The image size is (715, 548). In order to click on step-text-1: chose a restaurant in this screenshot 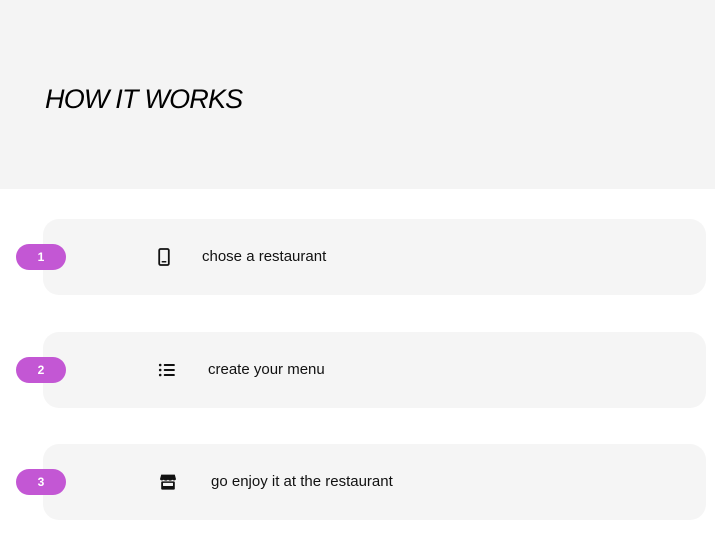, I will do `click(264, 256)`.